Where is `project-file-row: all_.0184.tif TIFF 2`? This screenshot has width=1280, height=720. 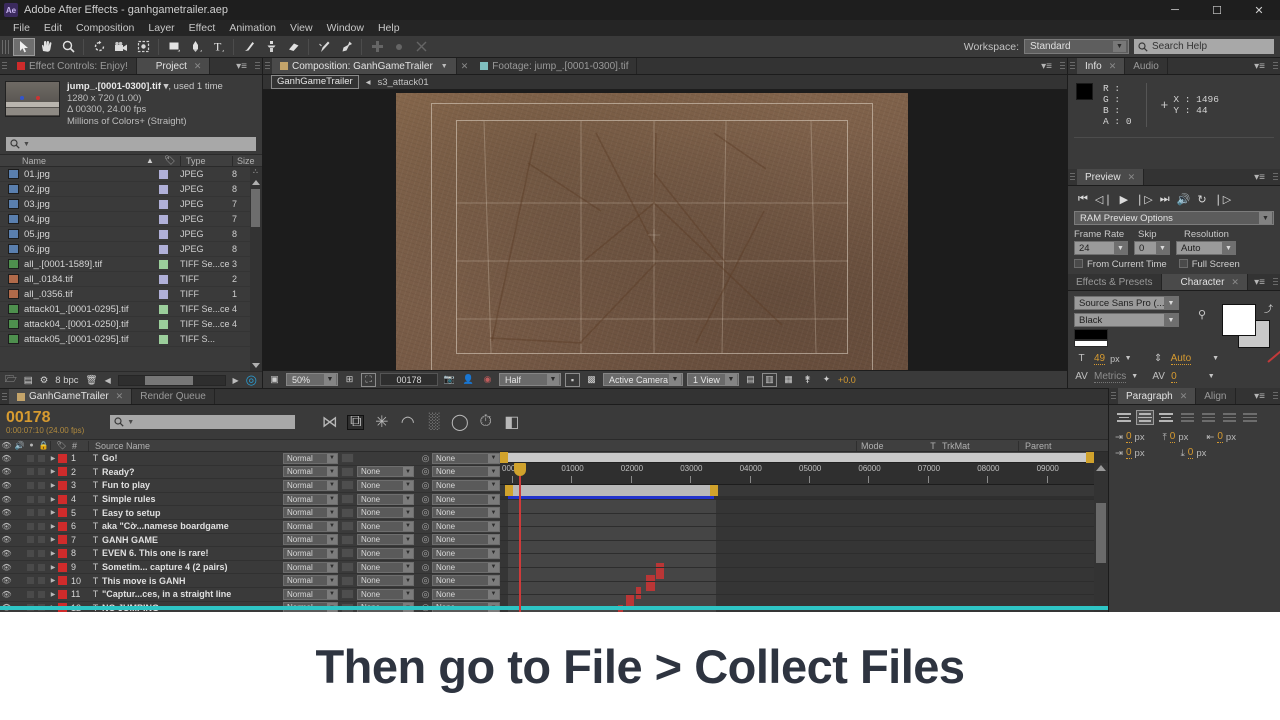 project-file-row: all_.0184.tif TIFF 2 is located at coordinates (131, 279).